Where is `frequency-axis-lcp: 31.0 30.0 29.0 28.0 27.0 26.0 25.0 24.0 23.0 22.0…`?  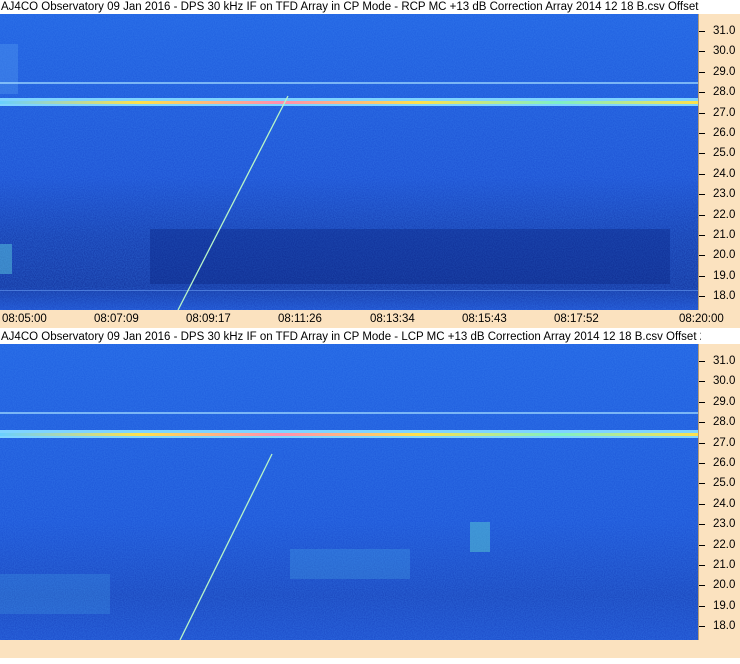
frequency-axis-lcp: 31.0 30.0 29.0 28.0 27.0 26.0 25.0 24.0 23.0 22.0… is located at coordinates (719, 498).